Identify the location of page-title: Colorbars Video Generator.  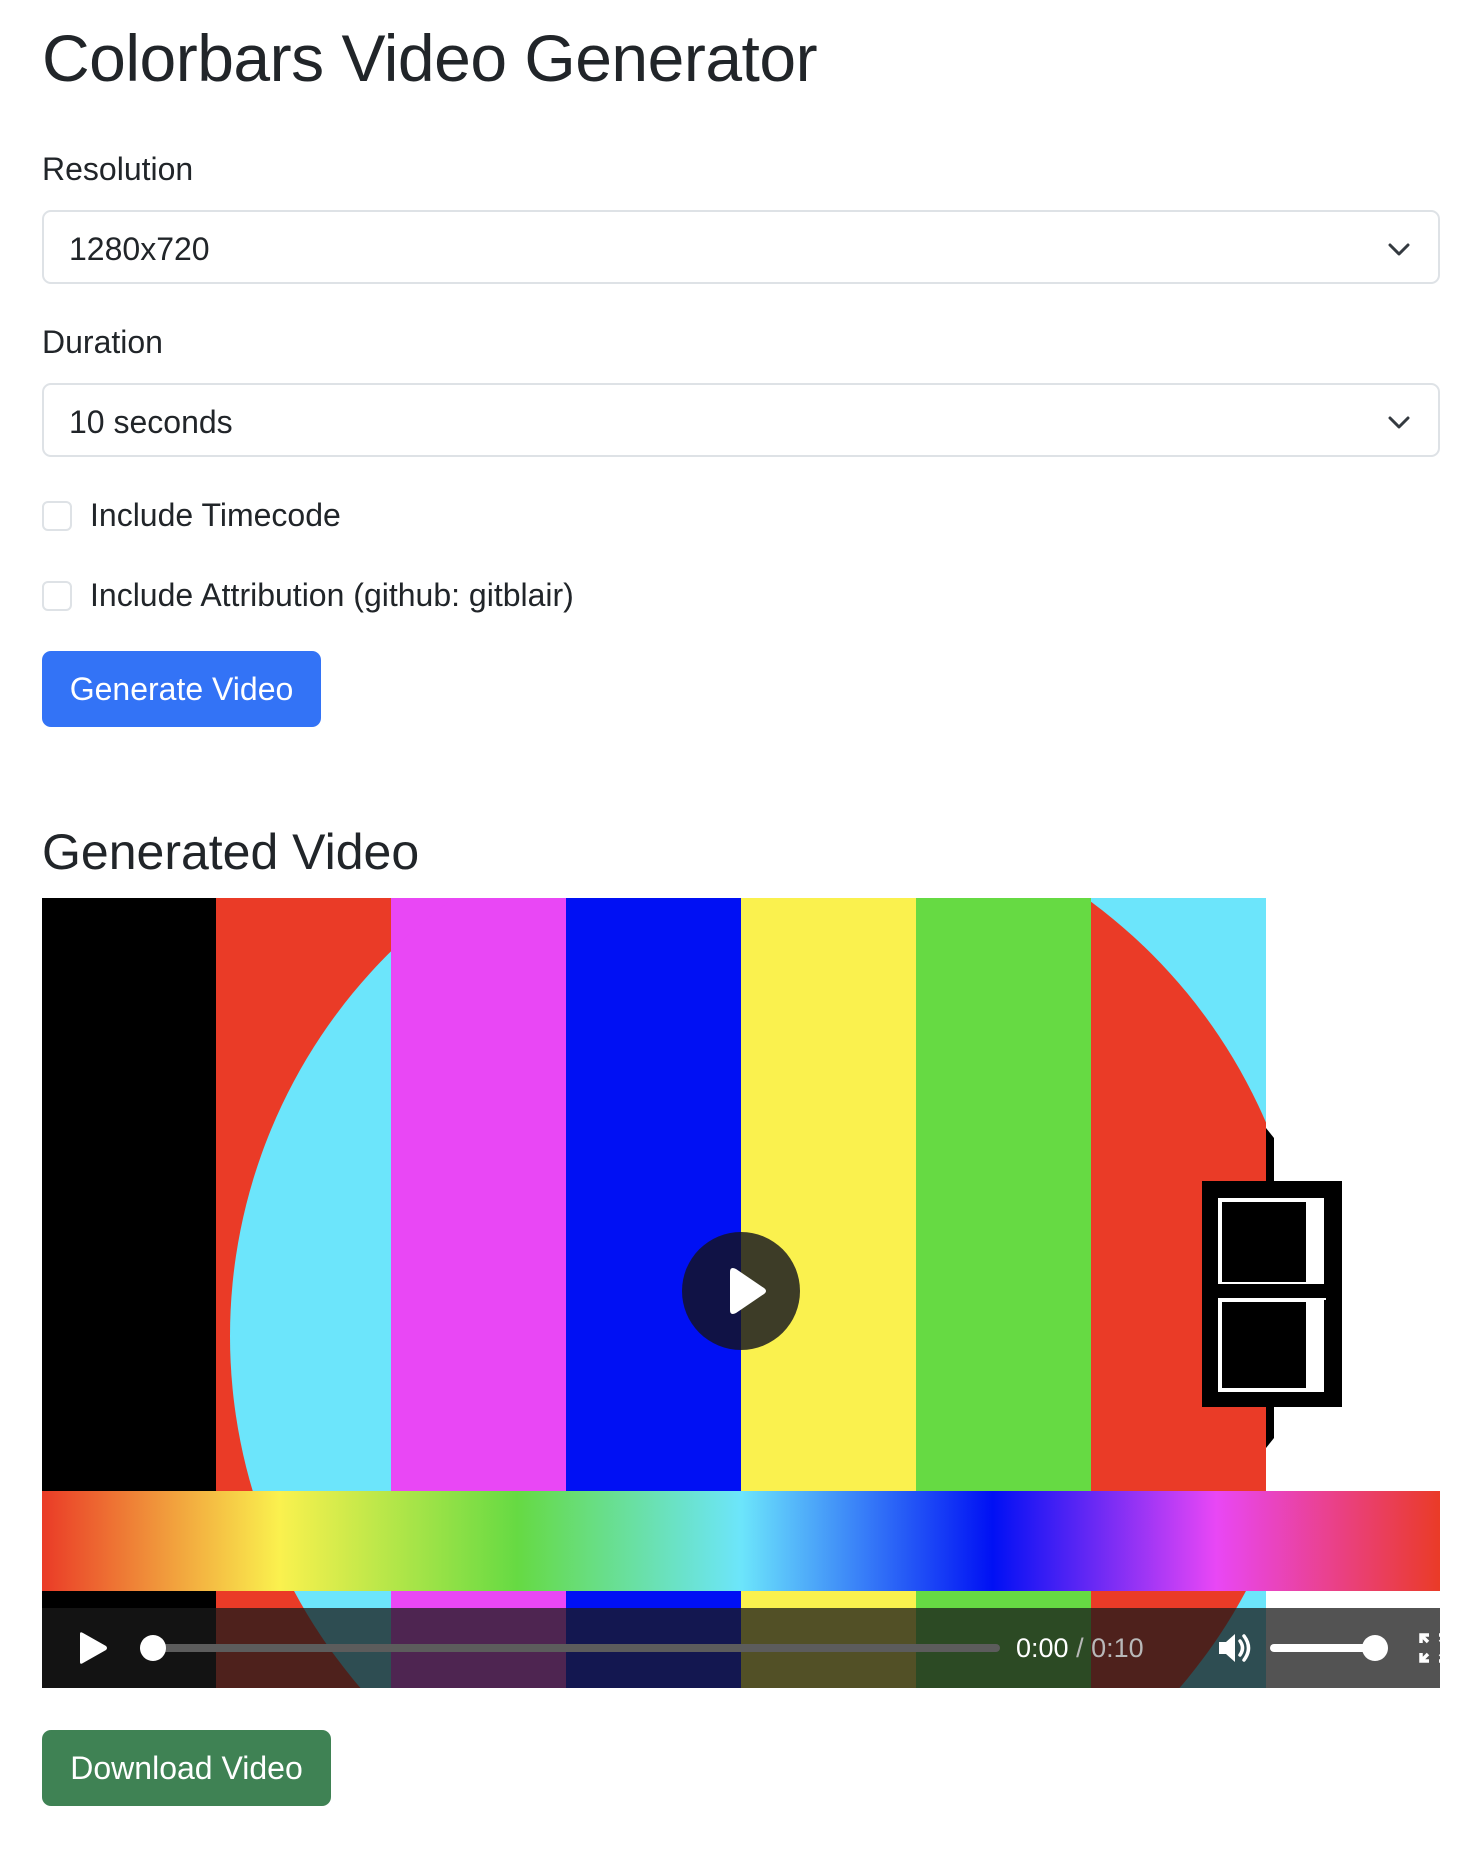
(430, 58).